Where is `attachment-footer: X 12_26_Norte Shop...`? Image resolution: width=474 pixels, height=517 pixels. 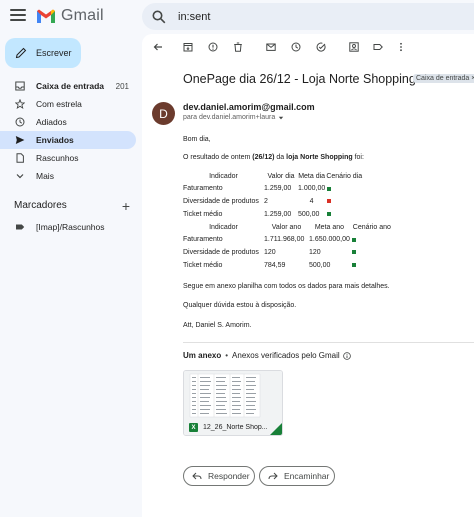
attachment-footer: X 12_26_Norte Shop... is located at coordinates (233, 426).